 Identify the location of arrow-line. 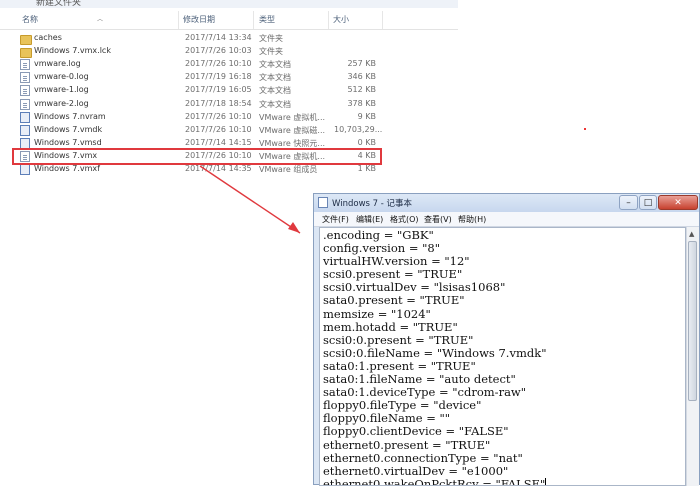
(250, 199).